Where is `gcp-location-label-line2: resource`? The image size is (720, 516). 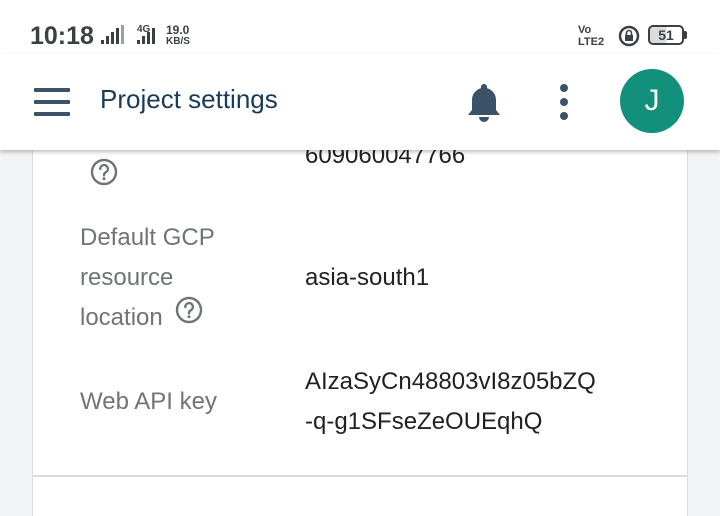 gcp-location-label-line2: resource is located at coordinates (127, 277).